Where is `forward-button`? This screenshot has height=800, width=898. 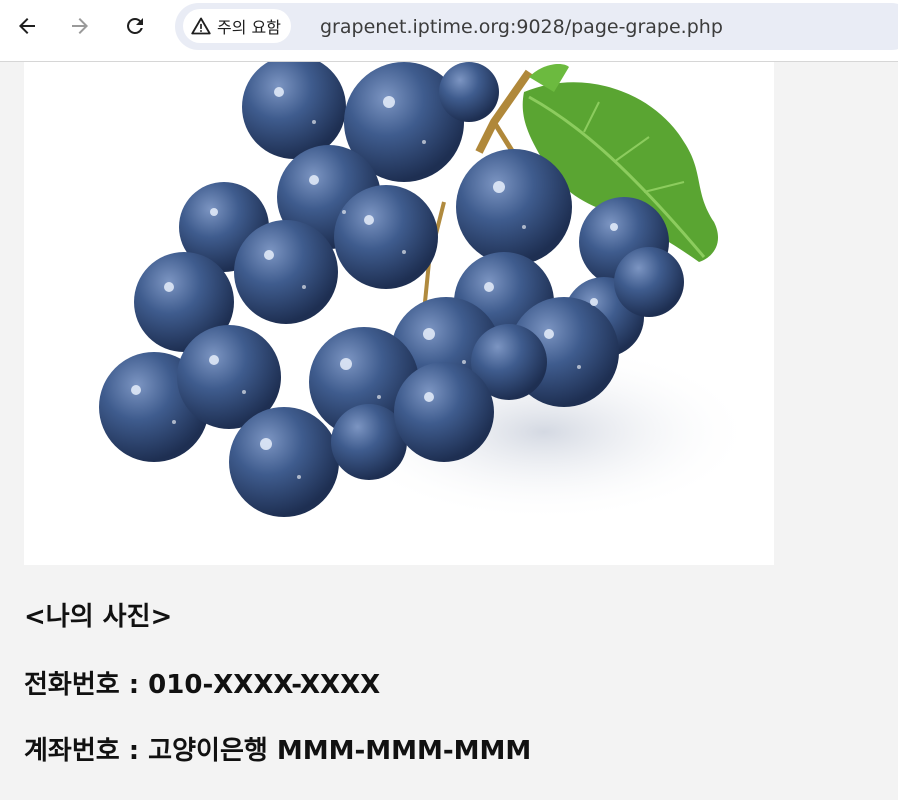
forward-button is located at coordinates (80, 26).